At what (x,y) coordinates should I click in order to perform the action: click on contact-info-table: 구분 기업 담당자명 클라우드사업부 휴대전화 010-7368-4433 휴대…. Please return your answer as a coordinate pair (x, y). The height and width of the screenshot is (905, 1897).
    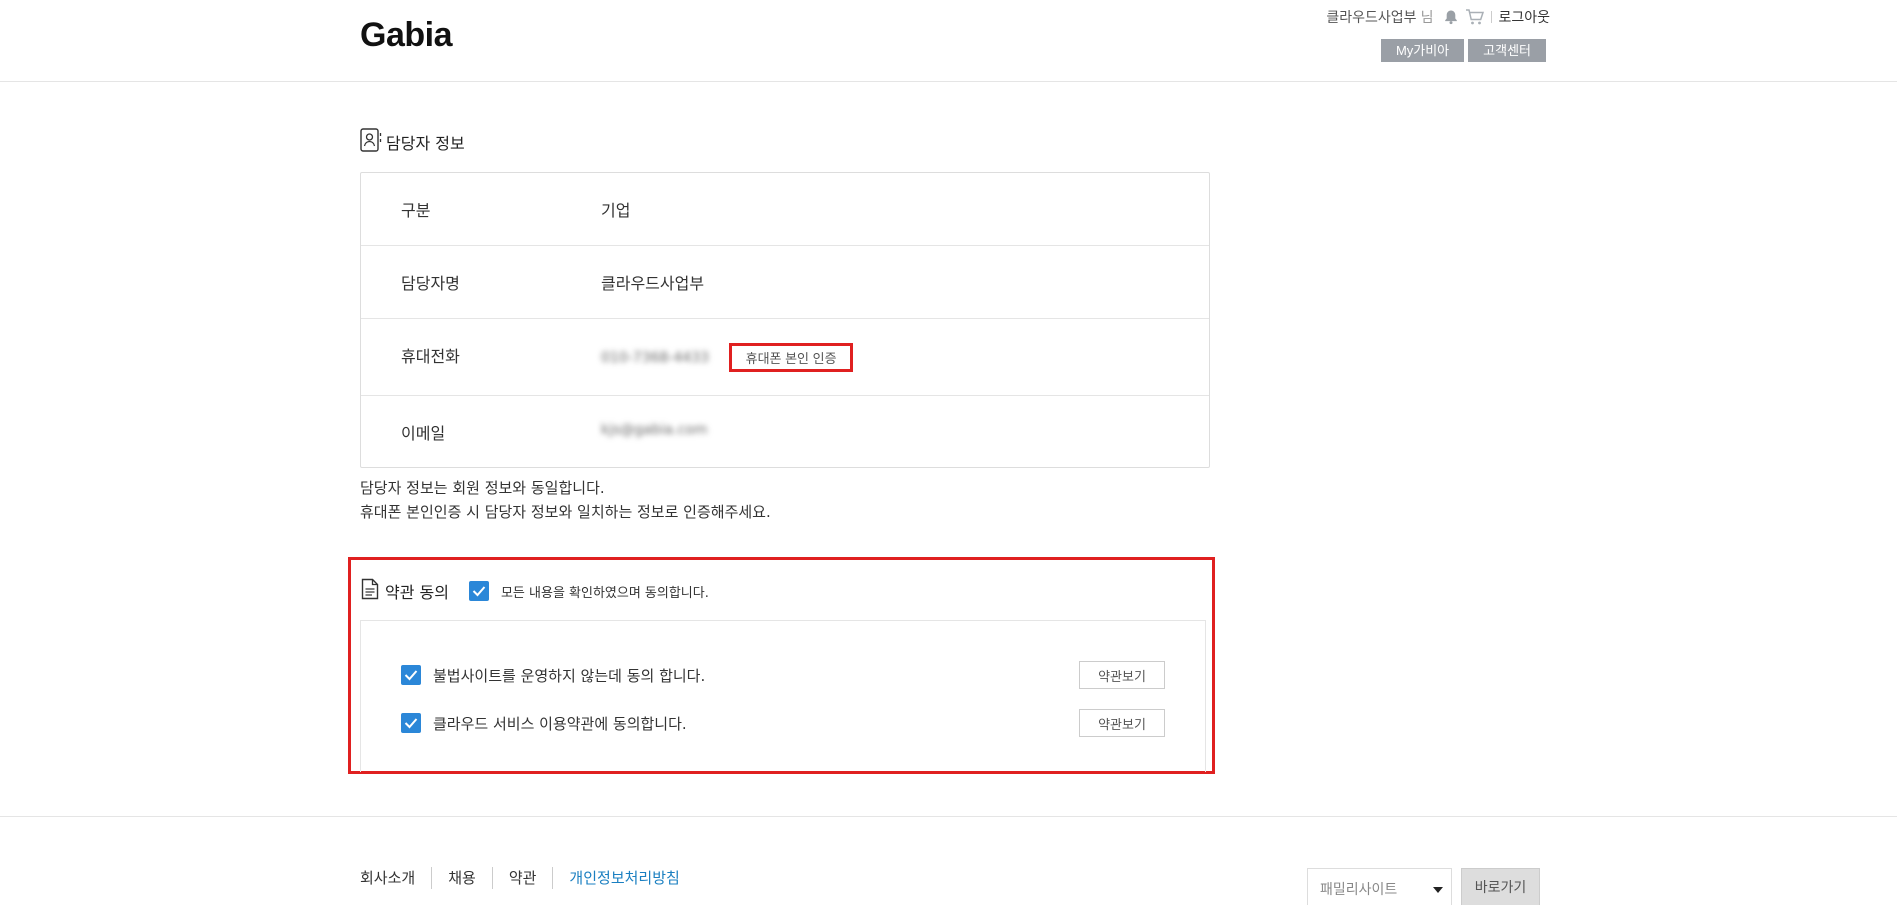
    Looking at the image, I should click on (785, 320).